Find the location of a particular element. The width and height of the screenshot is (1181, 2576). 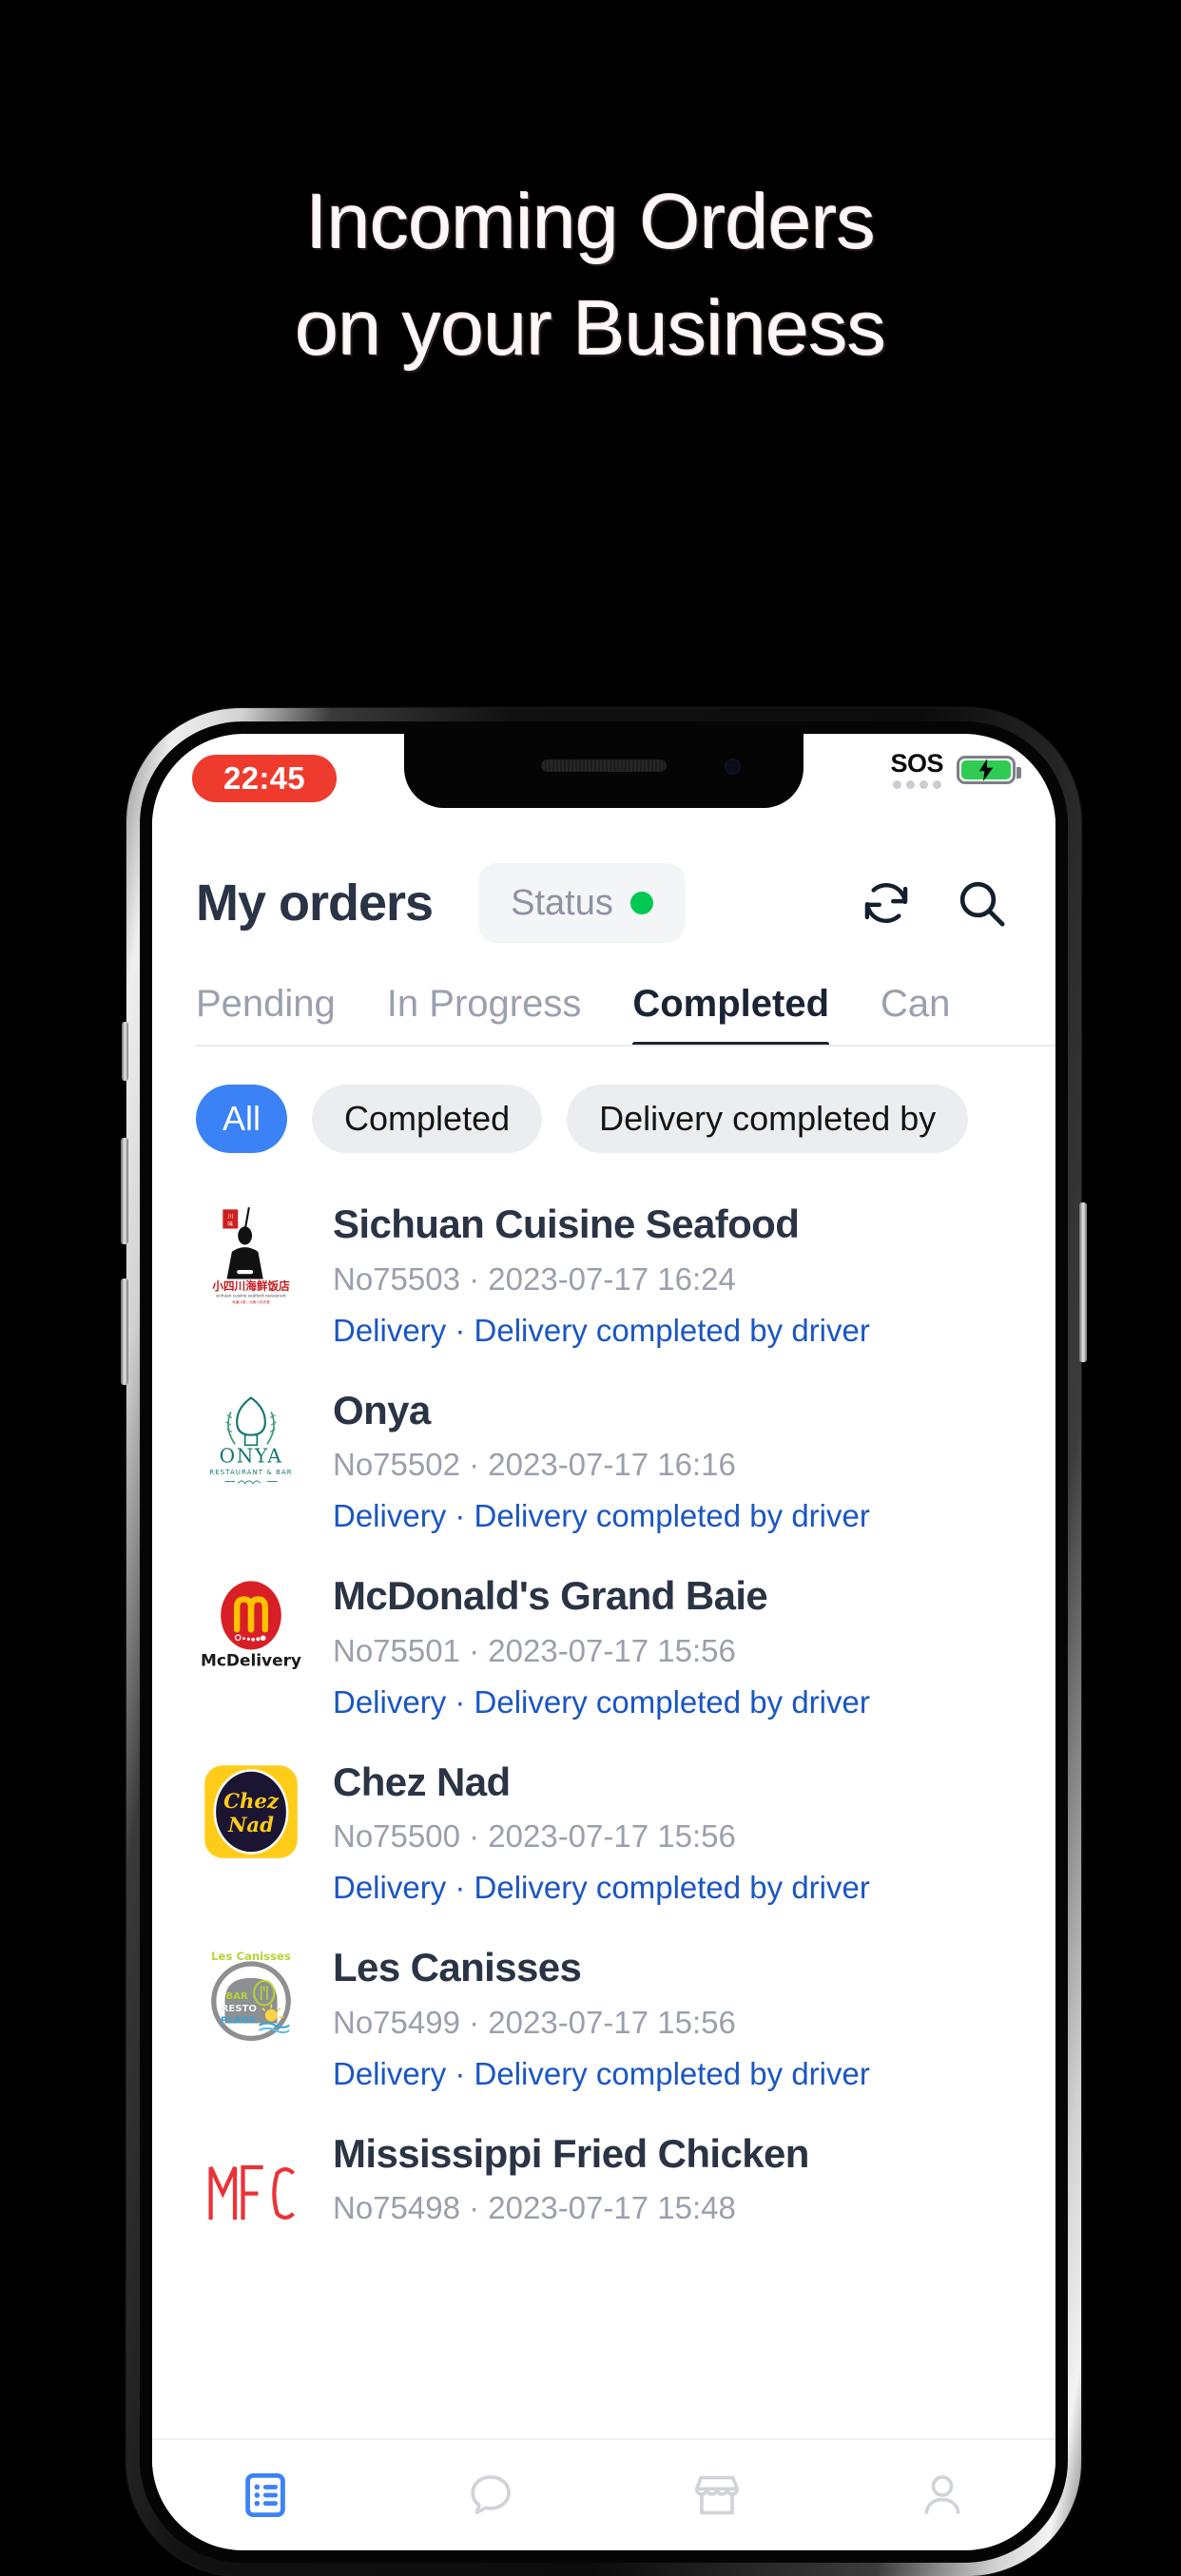

battery-charging-icon is located at coordinates (989, 770).